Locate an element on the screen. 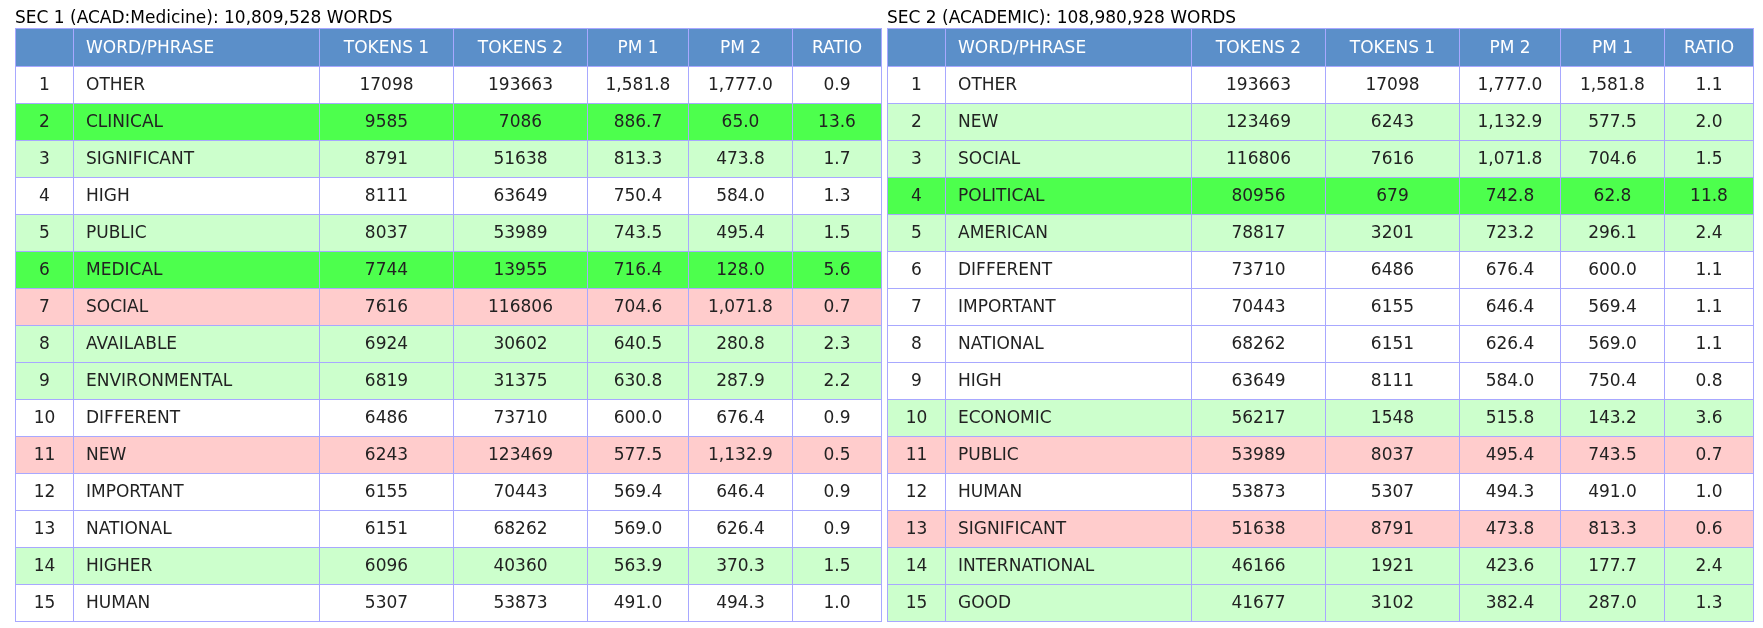 The width and height of the screenshot is (1763, 628). column-header: WORD/PHRASE is located at coordinates (1068, 47).